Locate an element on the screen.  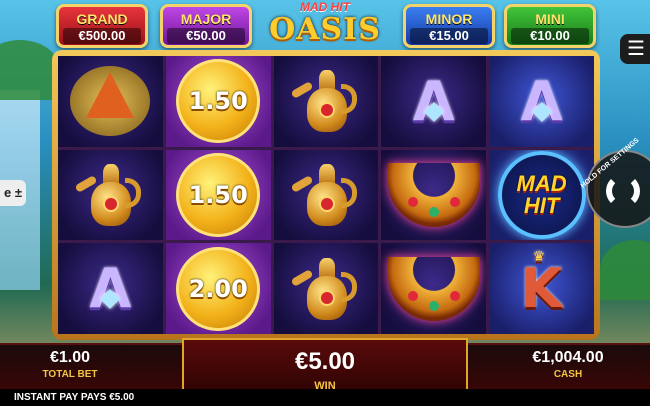
spice-pile-icon is located at coordinates (110, 101).